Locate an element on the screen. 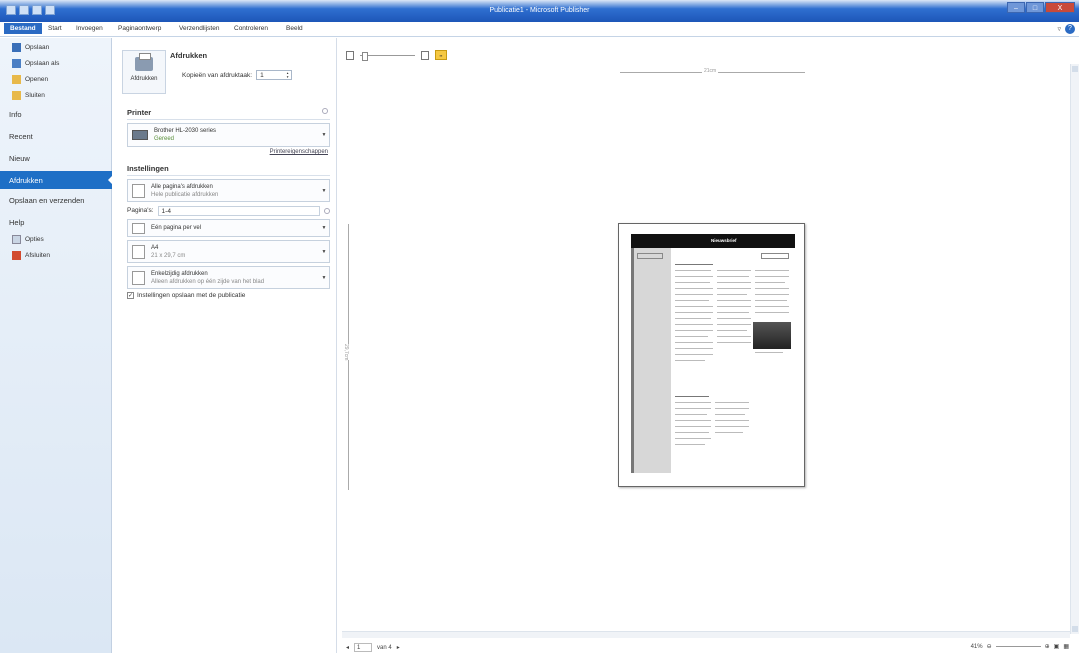 The width and height of the screenshot is (1079, 653). printer-device-icon is located at coordinates (140, 135).